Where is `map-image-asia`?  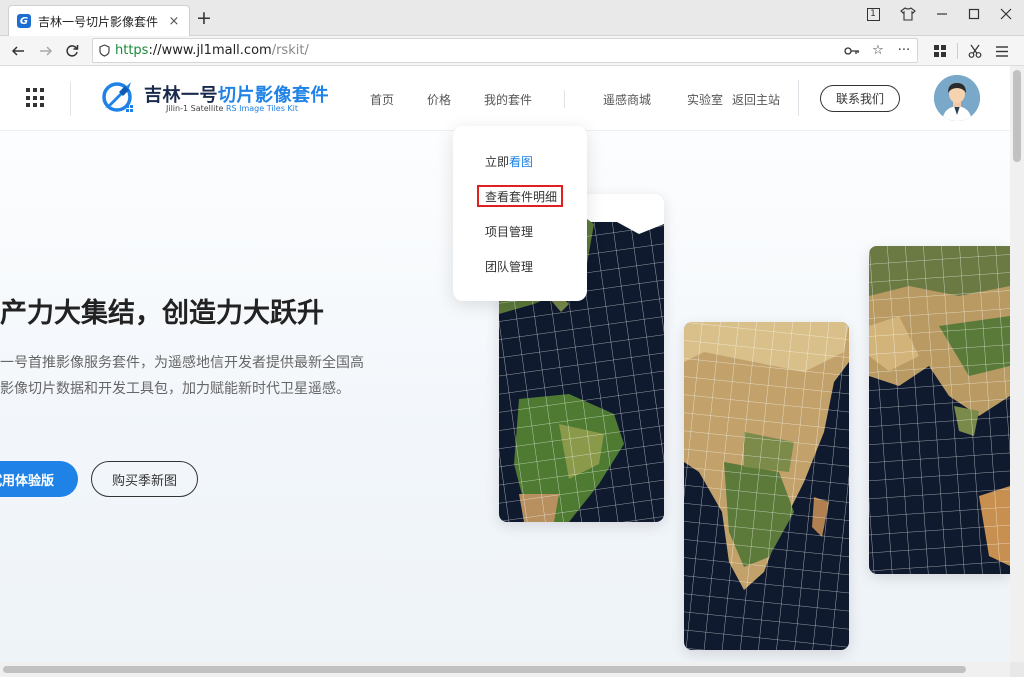 map-image-asia is located at coordinates (939, 410).